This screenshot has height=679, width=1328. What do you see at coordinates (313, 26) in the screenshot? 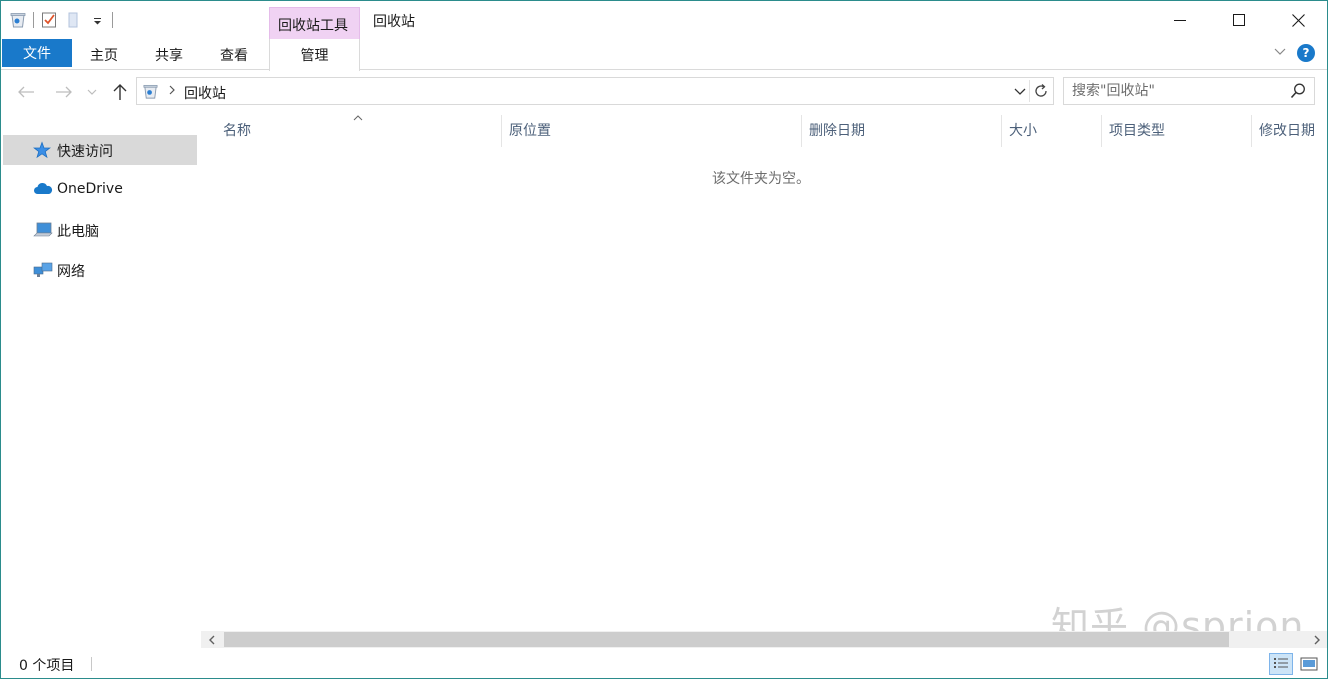
I see `context-tab-group-label: 回收站工具` at bounding box center [313, 26].